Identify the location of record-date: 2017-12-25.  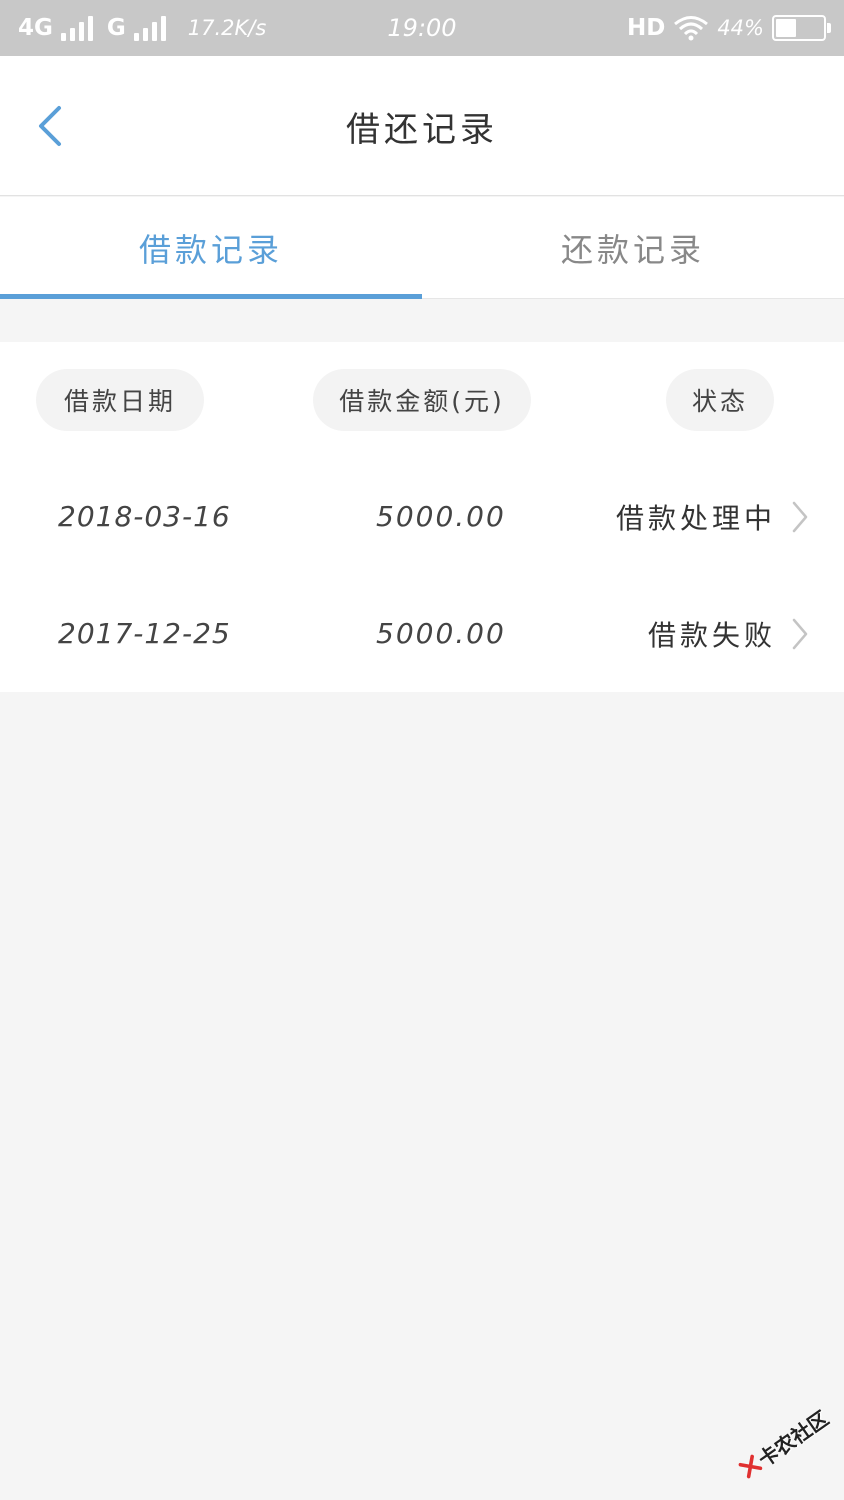
(144, 633).